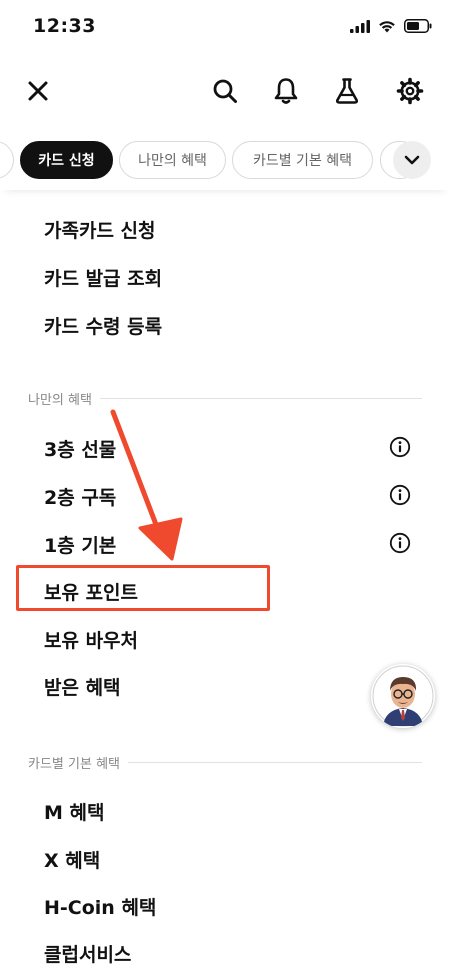  I want to click on flask-icon, so click(347, 91).